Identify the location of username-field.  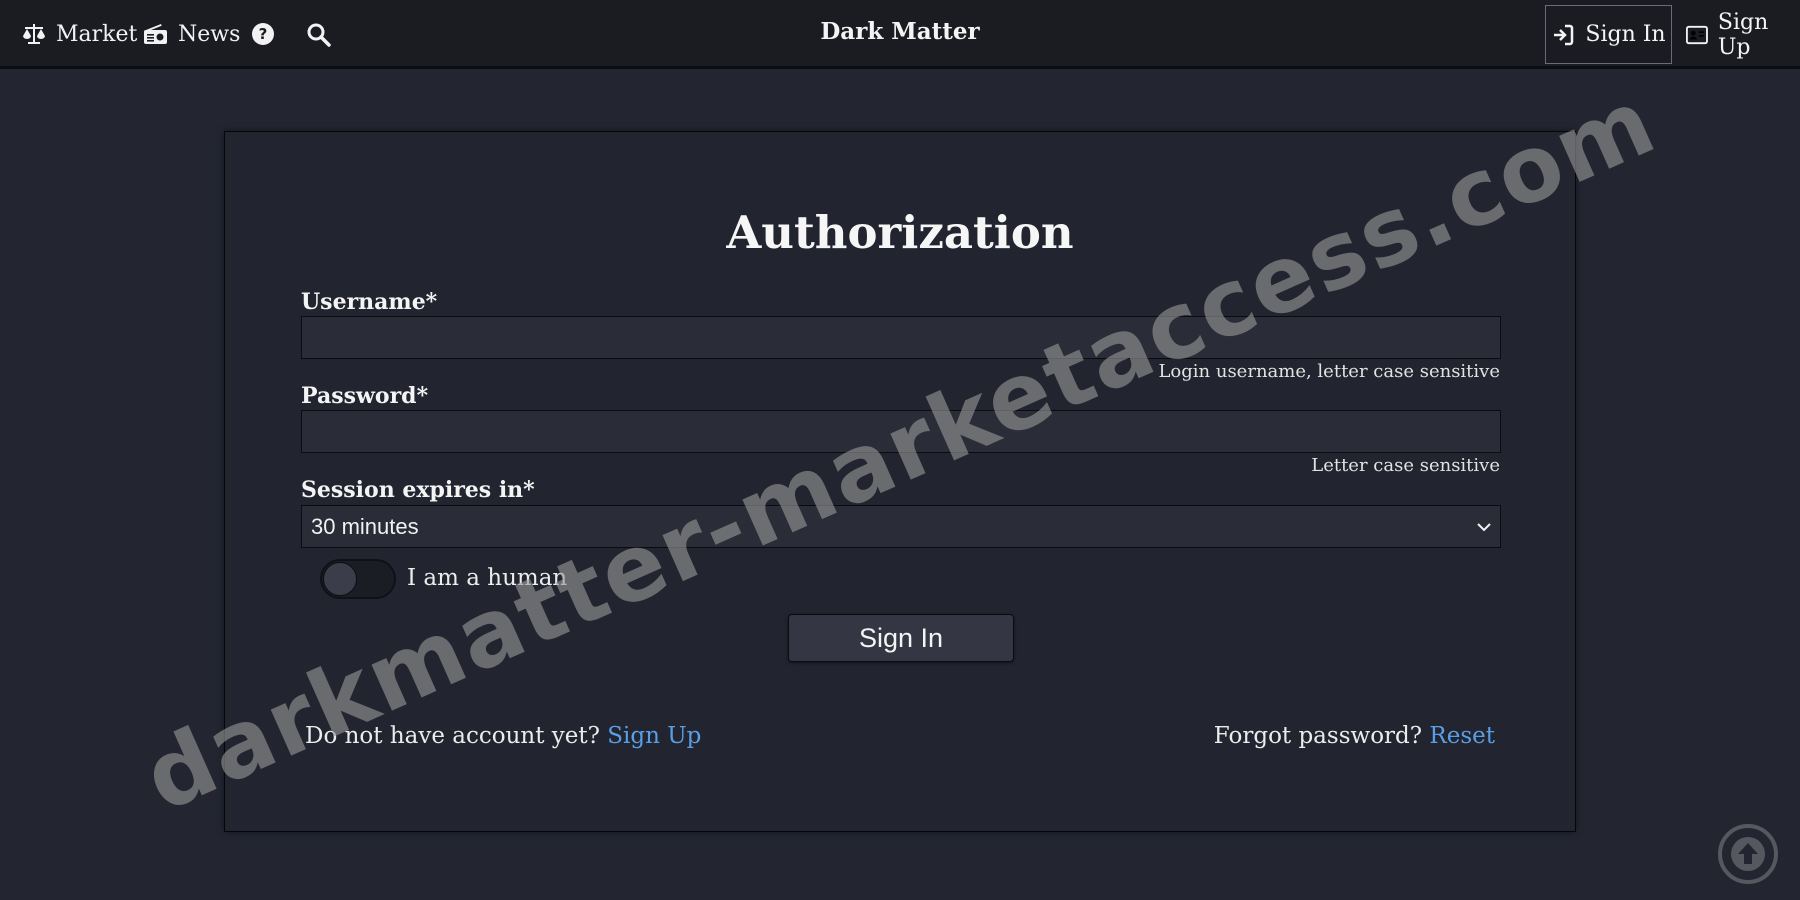
(901, 337).